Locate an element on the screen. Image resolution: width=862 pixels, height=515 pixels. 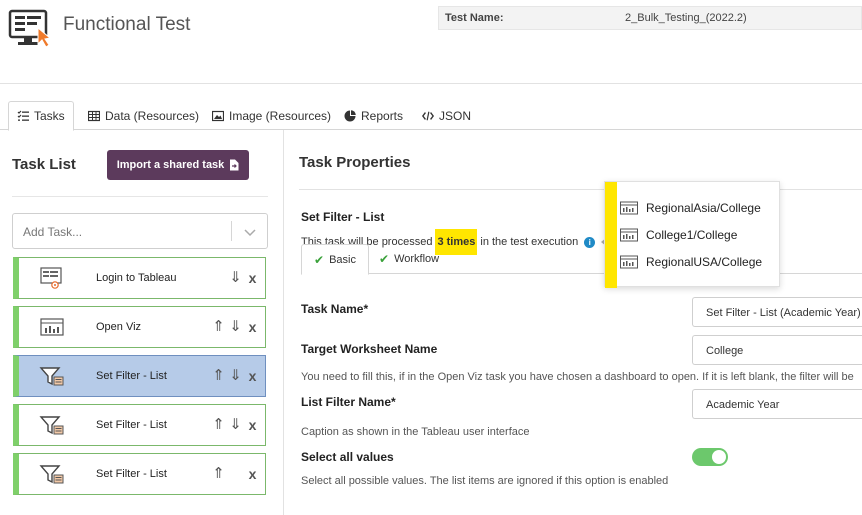
subtab-basic: ✔ Basic is located at coordinates (335, 259).